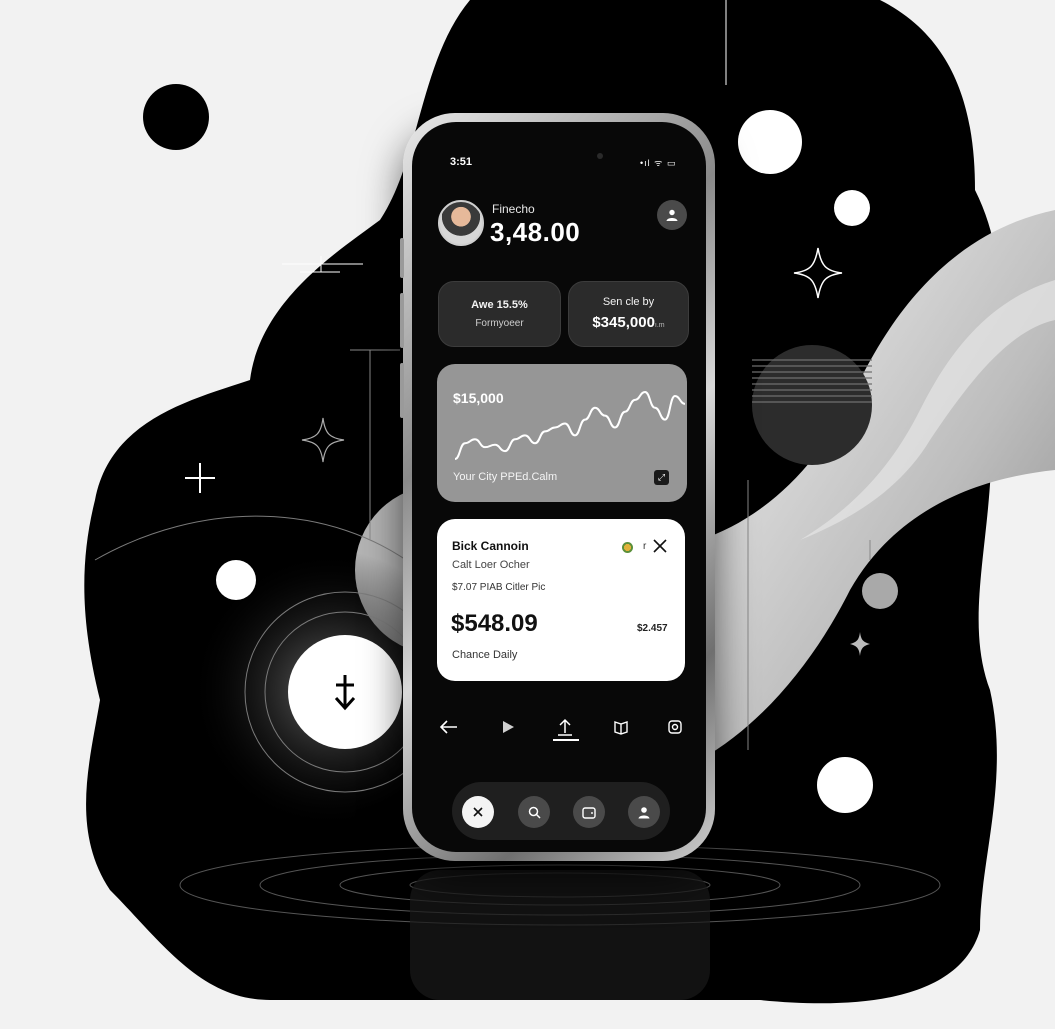 The width and height of the screenshot is (1055, 1029). I want to click on transaction-title: Bick Cannoin, so click(490, 546).